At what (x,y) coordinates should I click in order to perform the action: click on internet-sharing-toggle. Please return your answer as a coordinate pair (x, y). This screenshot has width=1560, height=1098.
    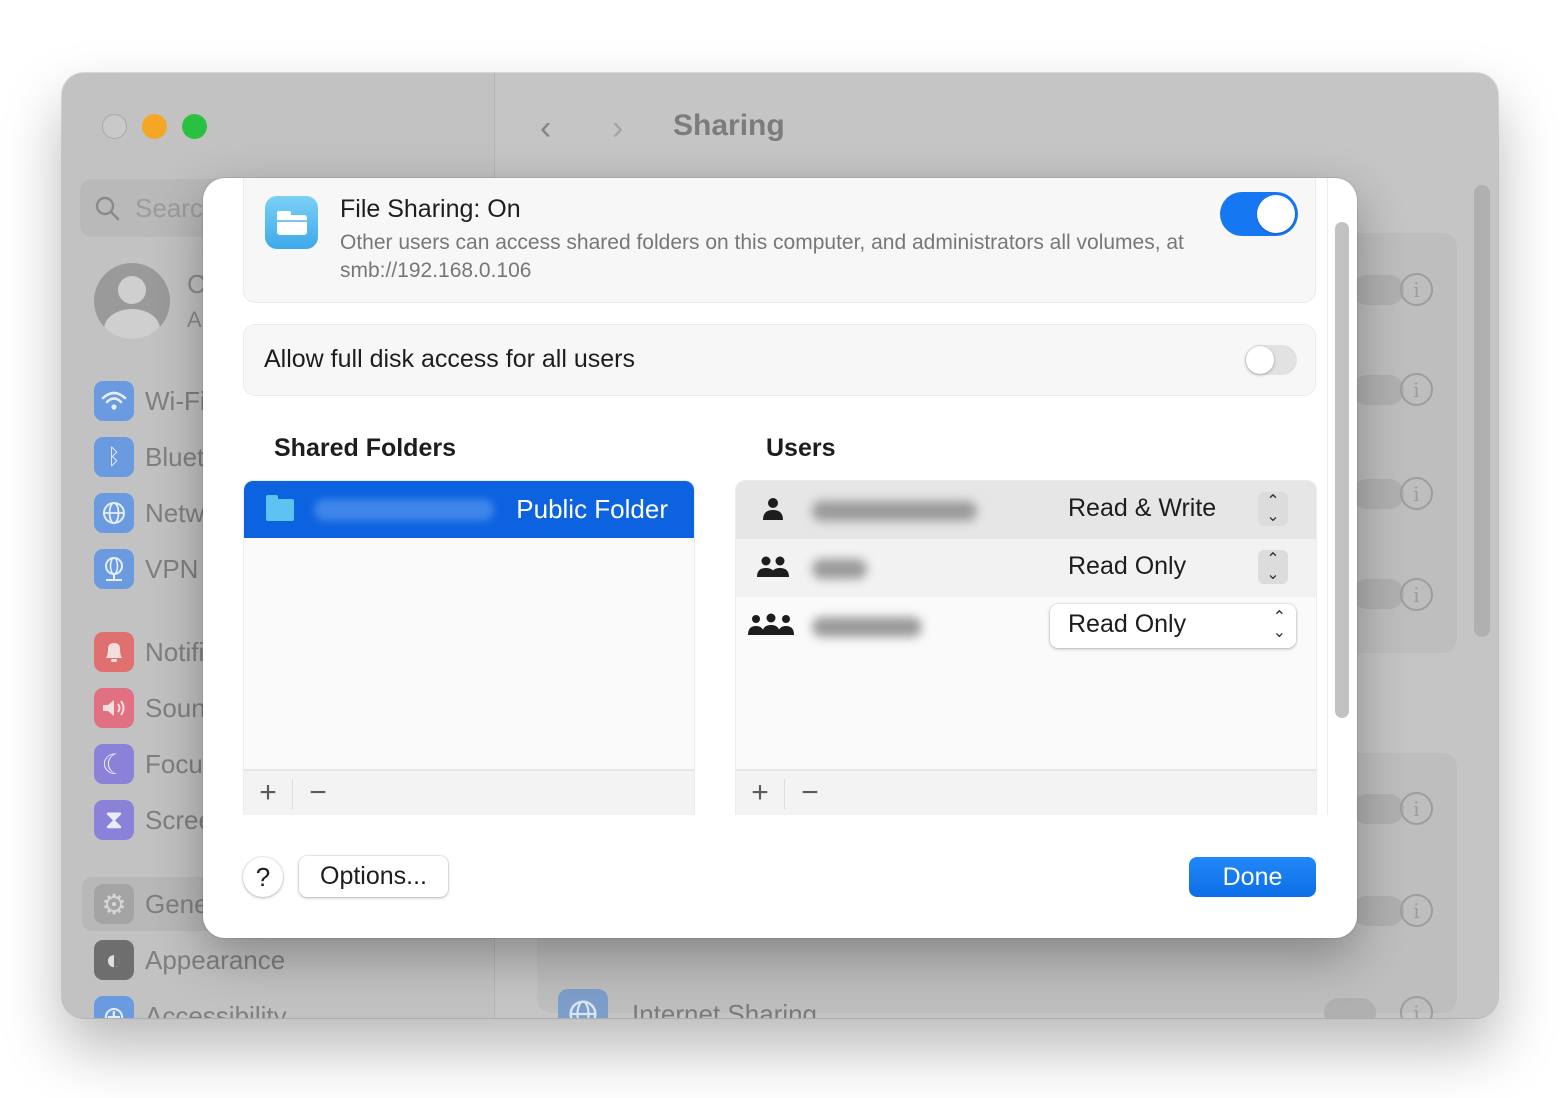
    Looking at the image, I should click on (1350, 1008).